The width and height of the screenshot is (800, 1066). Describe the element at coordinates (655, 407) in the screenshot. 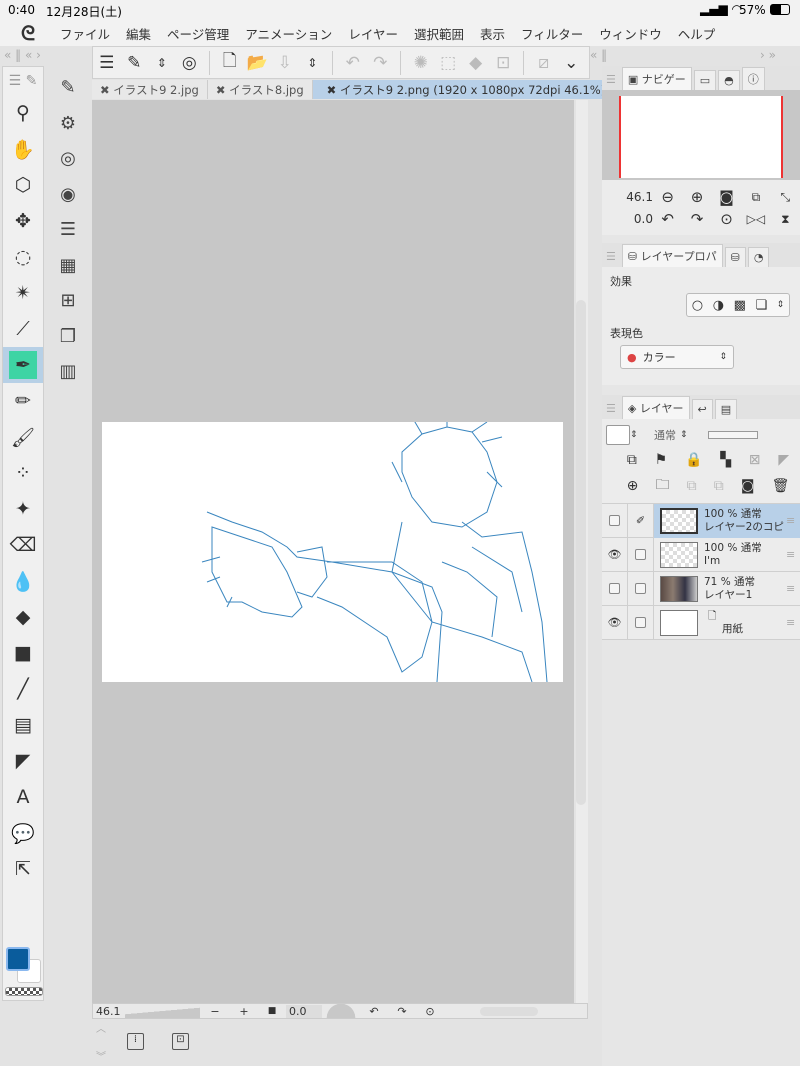

I see `tab-layer: ◈ レイヤー` at that location.